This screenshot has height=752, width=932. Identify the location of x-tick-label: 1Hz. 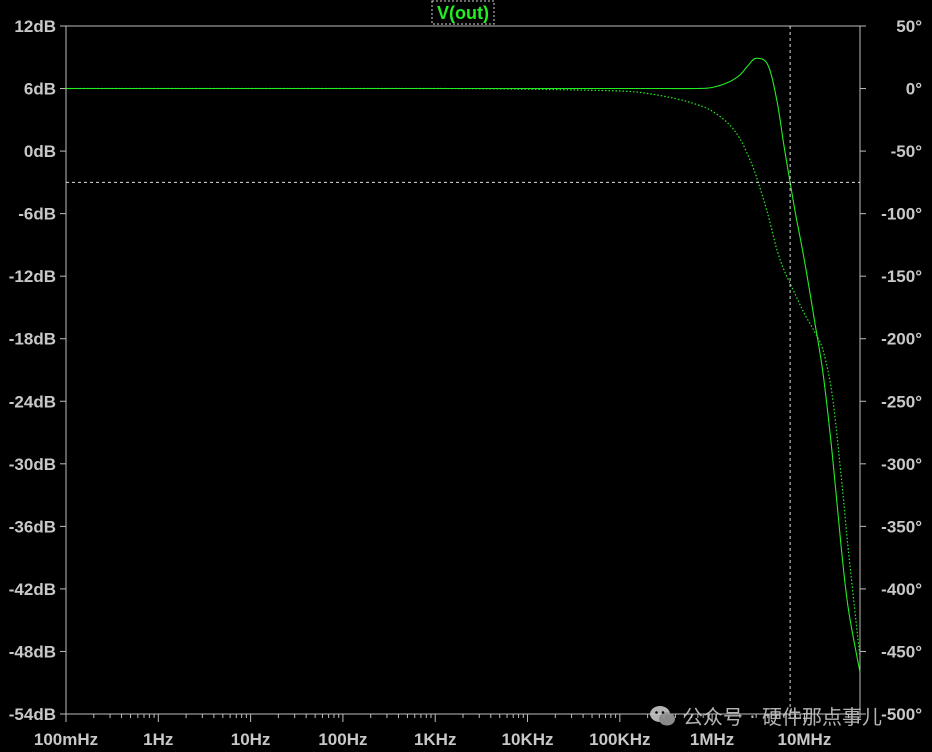
(158, 739).